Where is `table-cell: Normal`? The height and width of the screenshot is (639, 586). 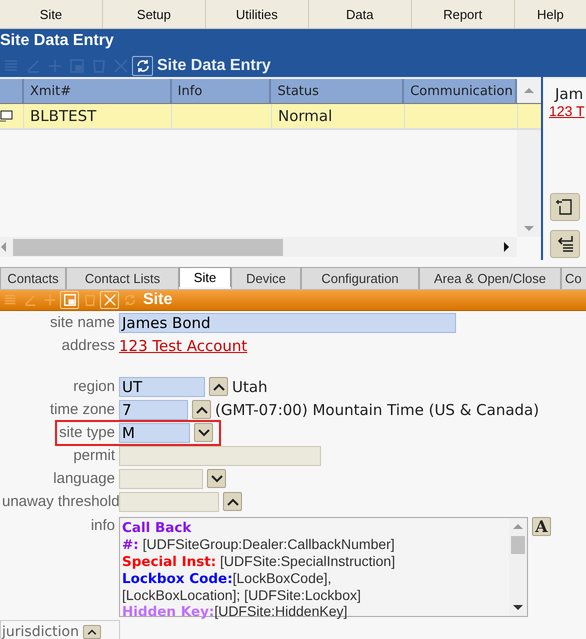 table-cell: Normal is located at coordinates (305, 116).